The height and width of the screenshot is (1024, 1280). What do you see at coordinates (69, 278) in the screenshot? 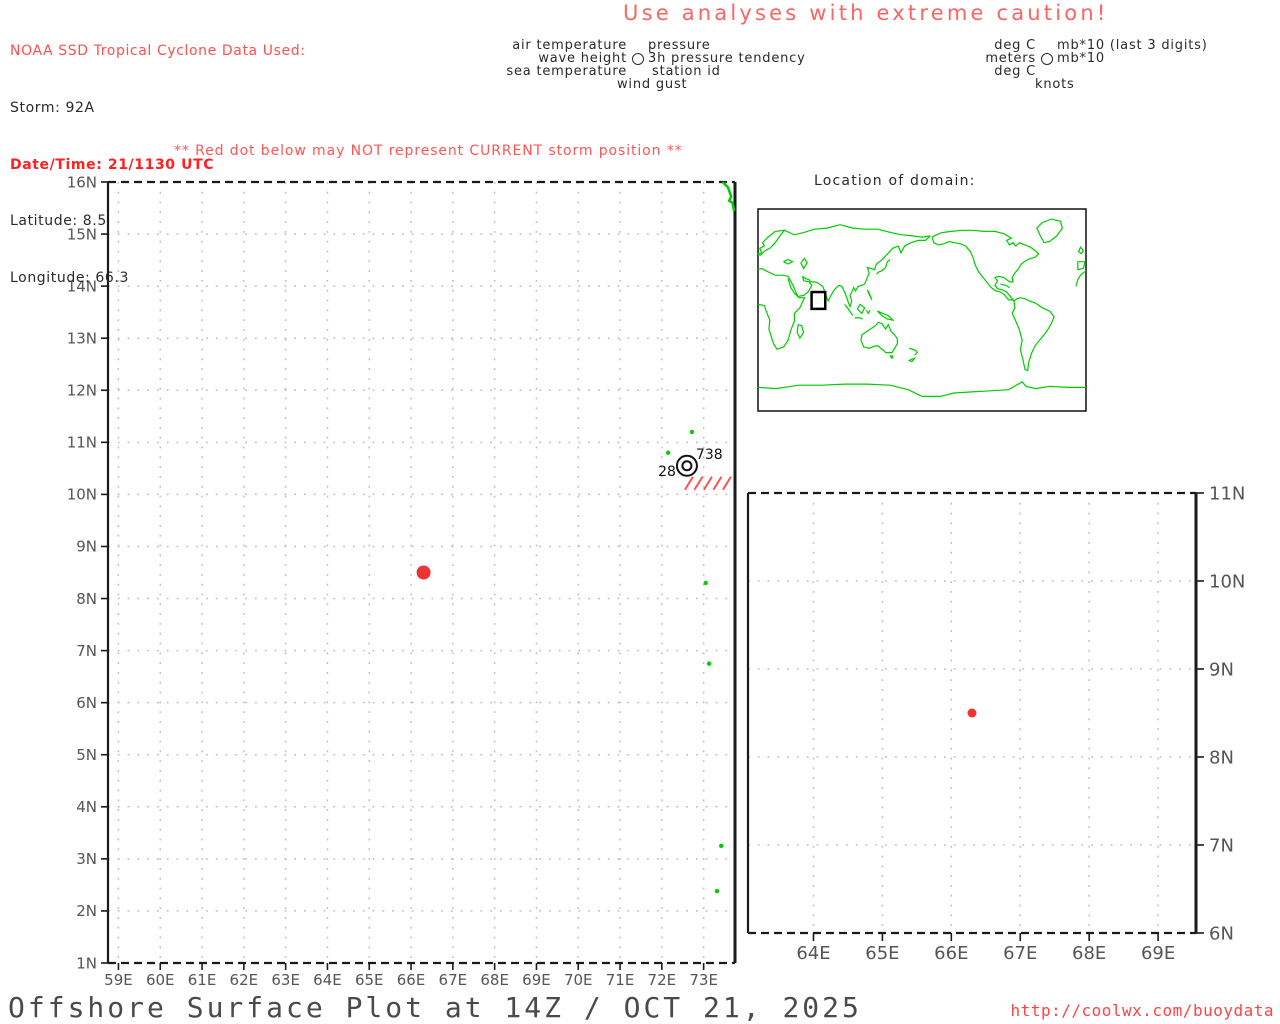
I see `storm-longitude-line: Longitude: 66.3` at bounding box center [69, 278].